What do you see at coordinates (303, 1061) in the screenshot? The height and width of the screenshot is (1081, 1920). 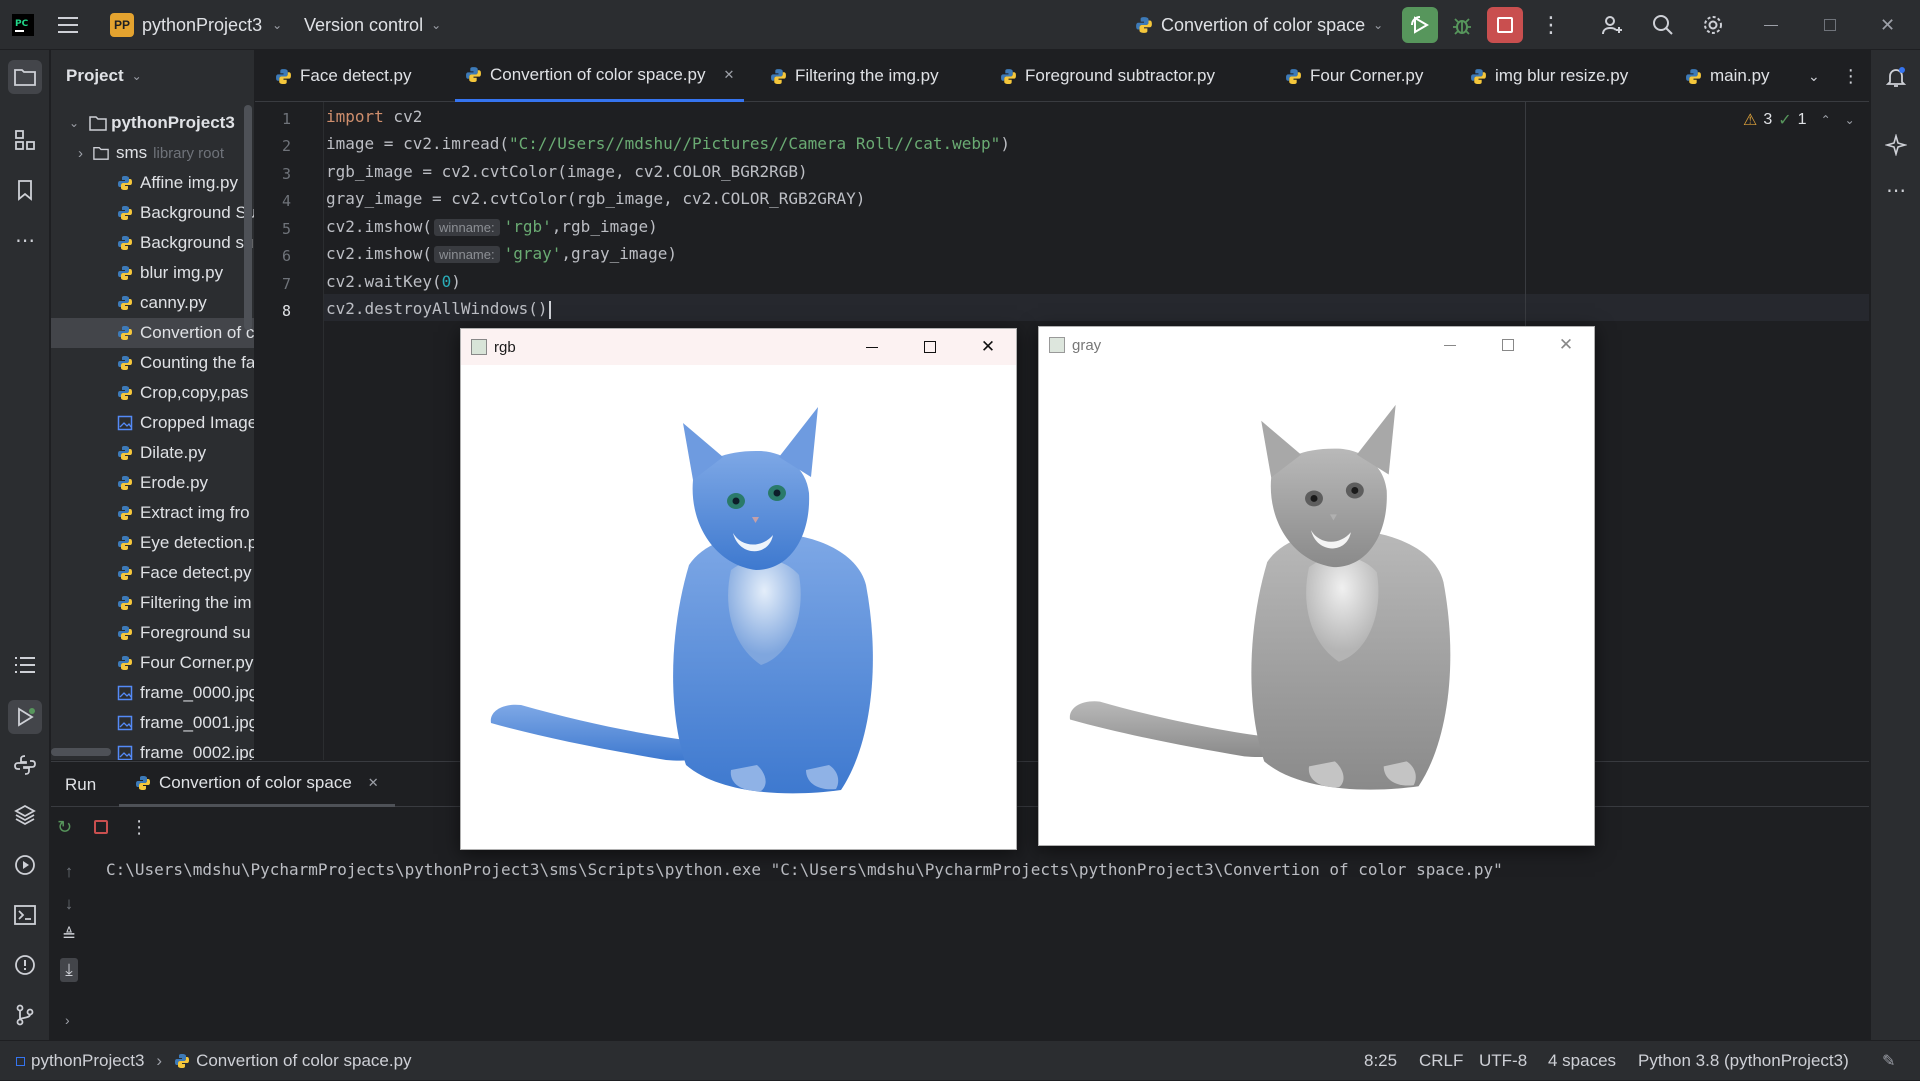 I see `breadcrumb-file: Convertion of color space.py` at bounding box center [303, 1061].